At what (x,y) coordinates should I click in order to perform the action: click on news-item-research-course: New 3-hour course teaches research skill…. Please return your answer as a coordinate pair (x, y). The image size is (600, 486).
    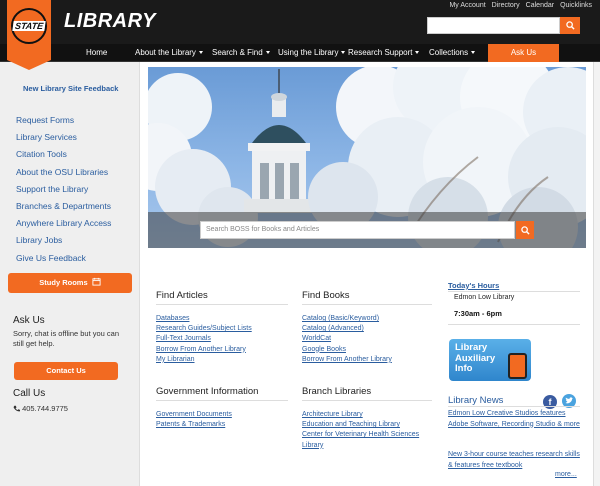
    Looking at the image, I should click on (514, 460).